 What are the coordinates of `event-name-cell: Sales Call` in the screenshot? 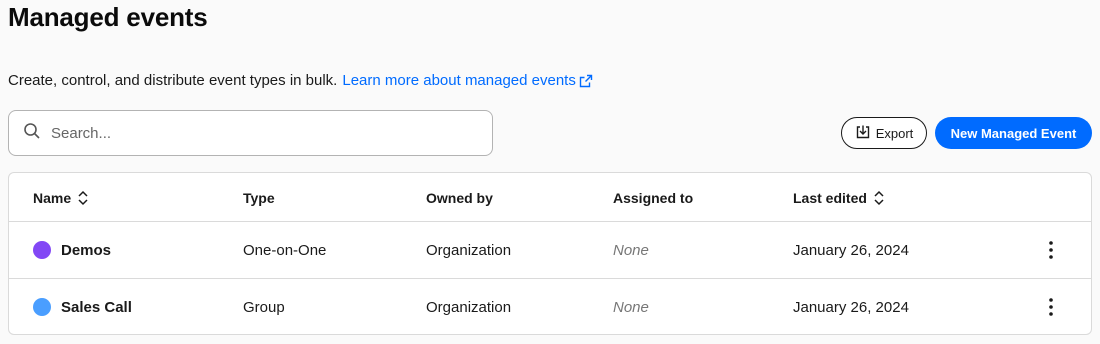 It's located at (82, 306).